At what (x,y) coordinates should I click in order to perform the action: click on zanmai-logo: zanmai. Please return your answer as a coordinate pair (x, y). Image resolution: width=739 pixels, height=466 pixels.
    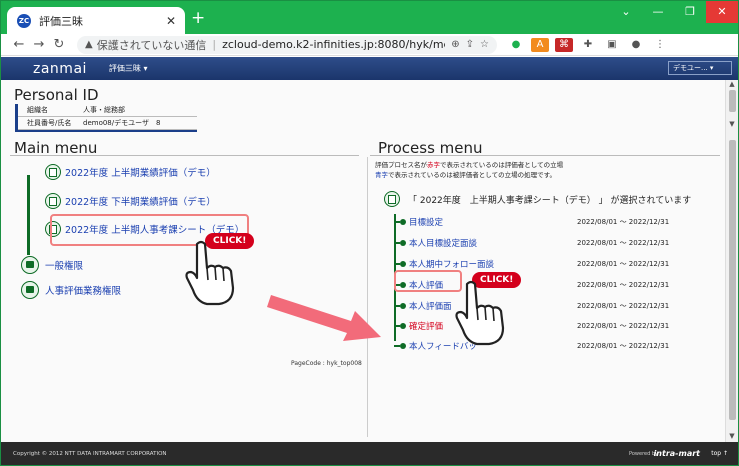
    Looking at the image, I should click on (60, 68).